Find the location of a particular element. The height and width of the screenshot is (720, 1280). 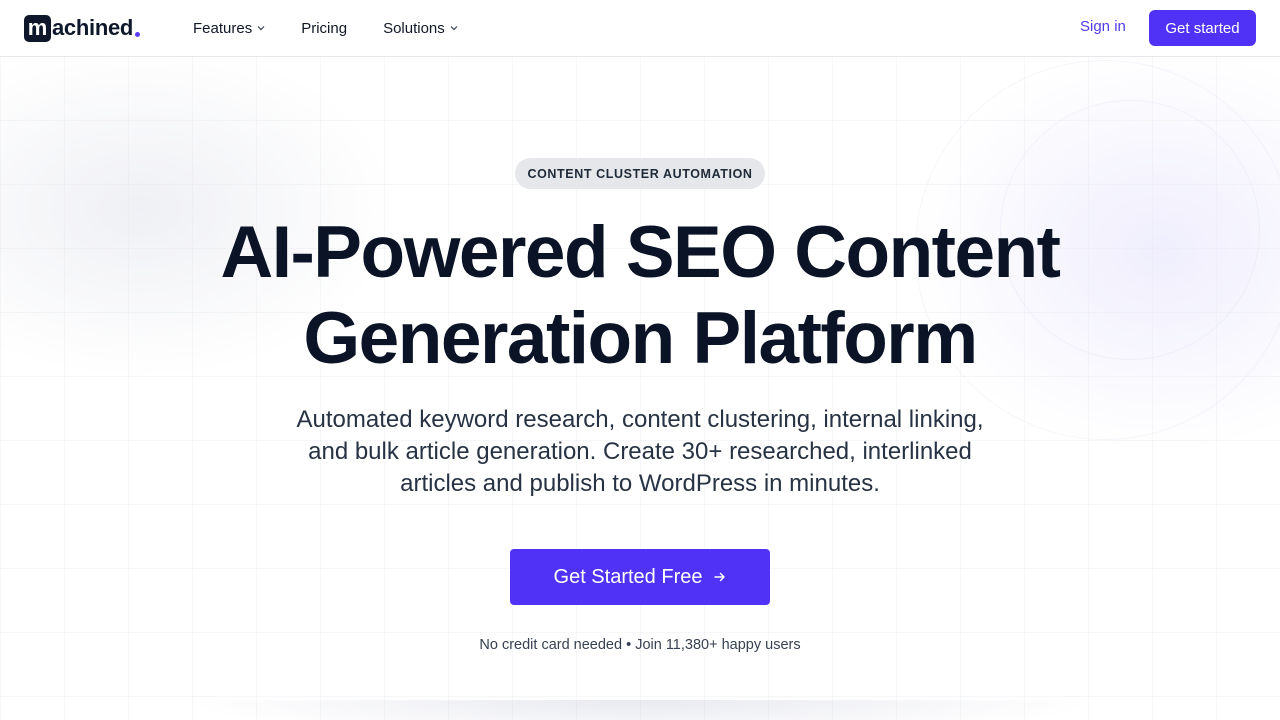

hero-title-line: AI-Powered SEO Content is located at coordinates (640, 252).